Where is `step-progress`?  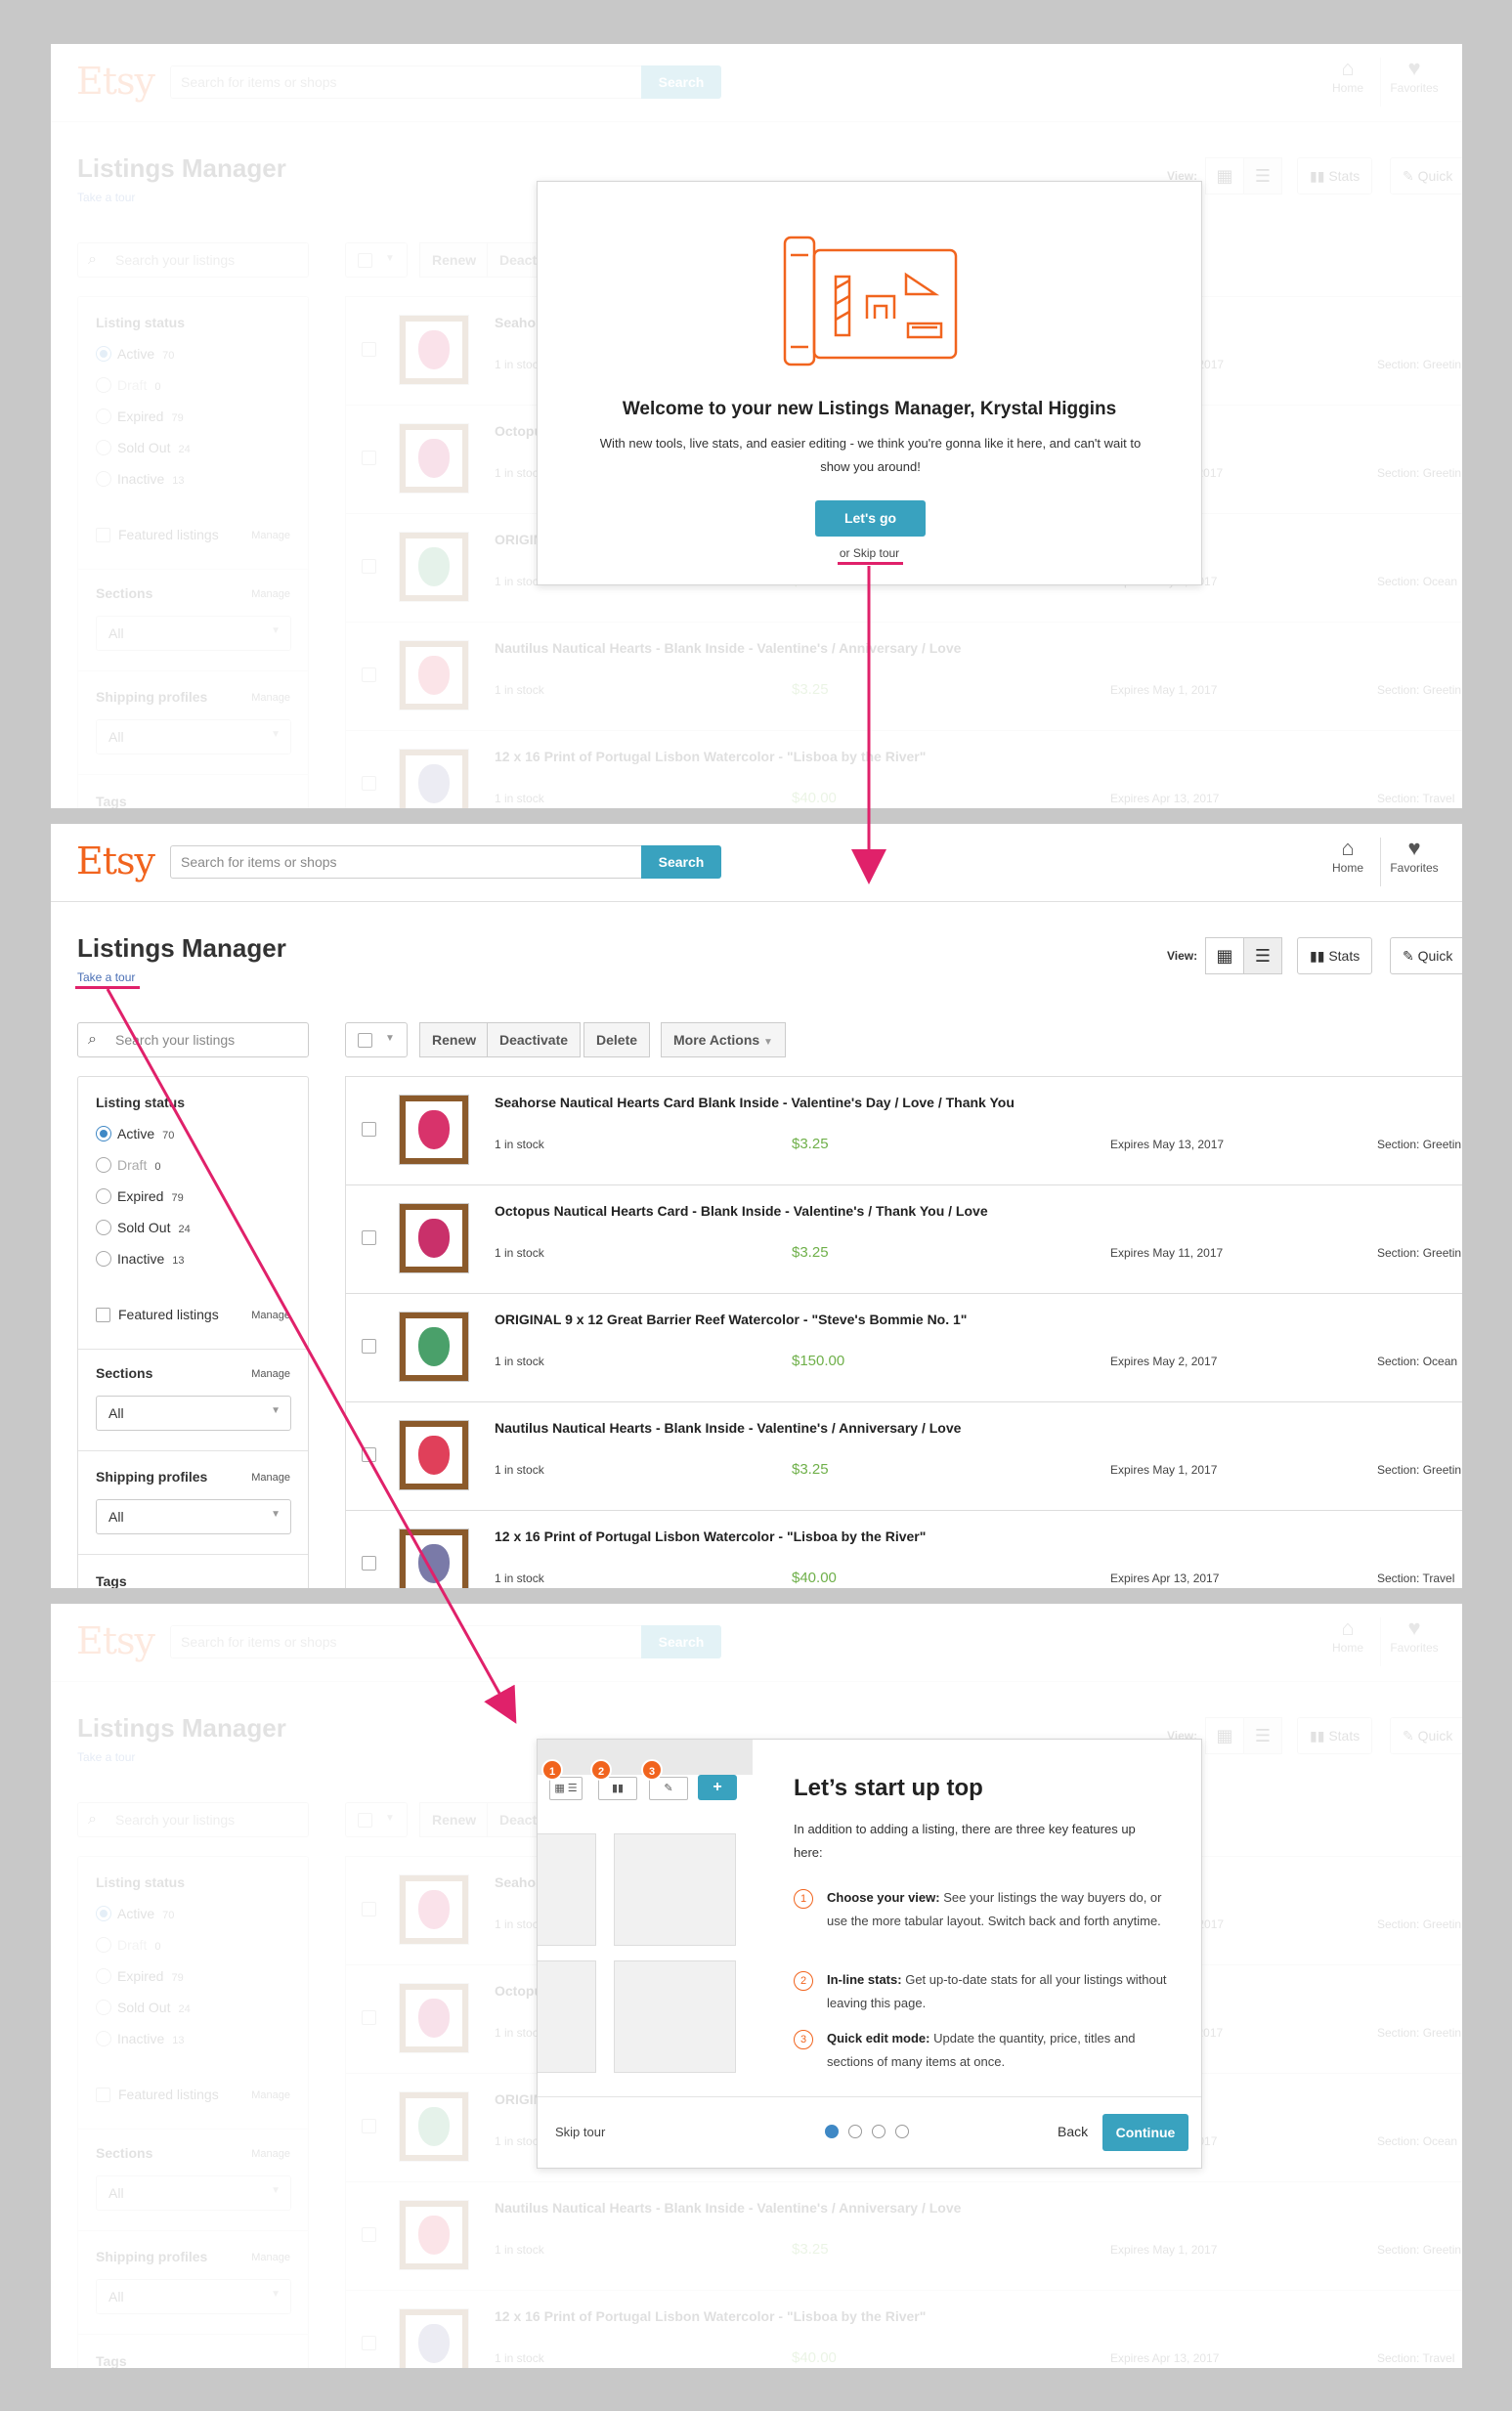 step-progress is located at coordinates (872, 2134).